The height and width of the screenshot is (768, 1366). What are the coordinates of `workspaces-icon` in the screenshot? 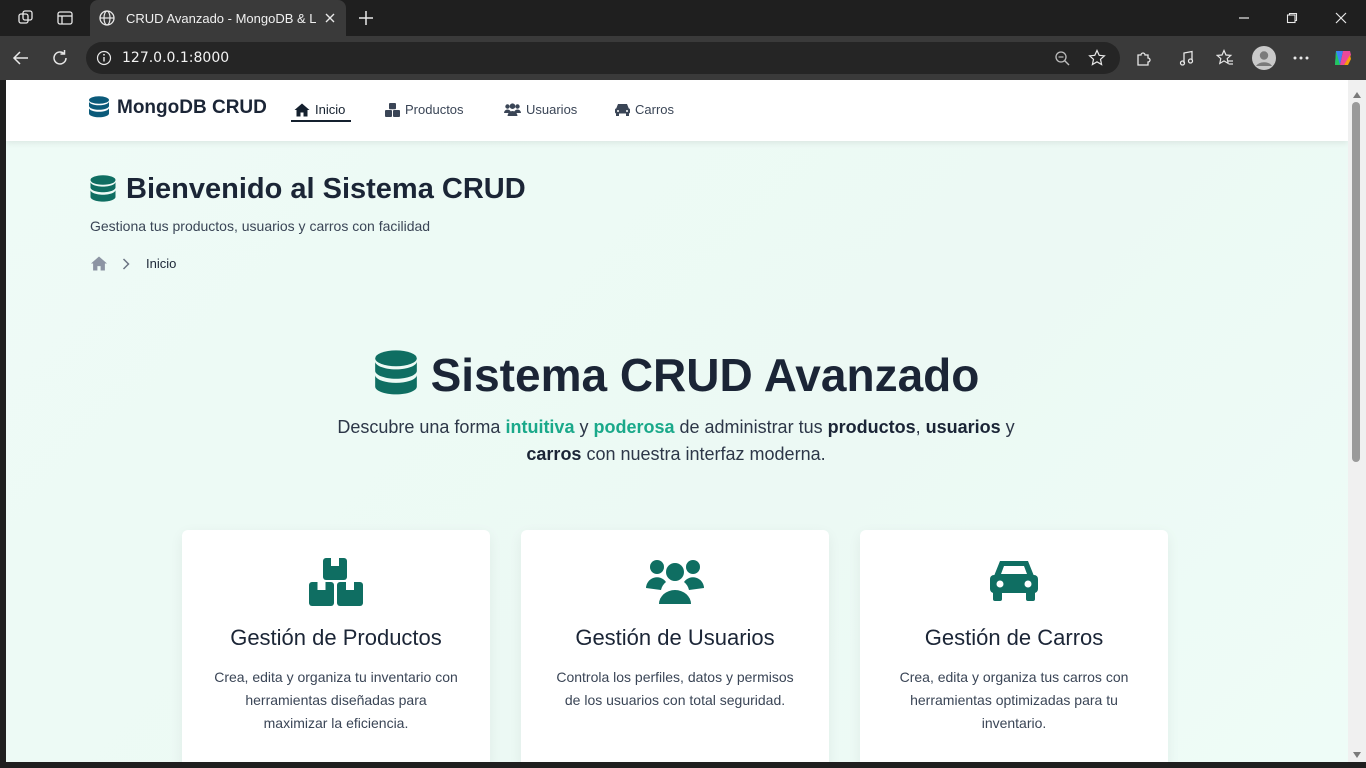 It's located at (26, 18).